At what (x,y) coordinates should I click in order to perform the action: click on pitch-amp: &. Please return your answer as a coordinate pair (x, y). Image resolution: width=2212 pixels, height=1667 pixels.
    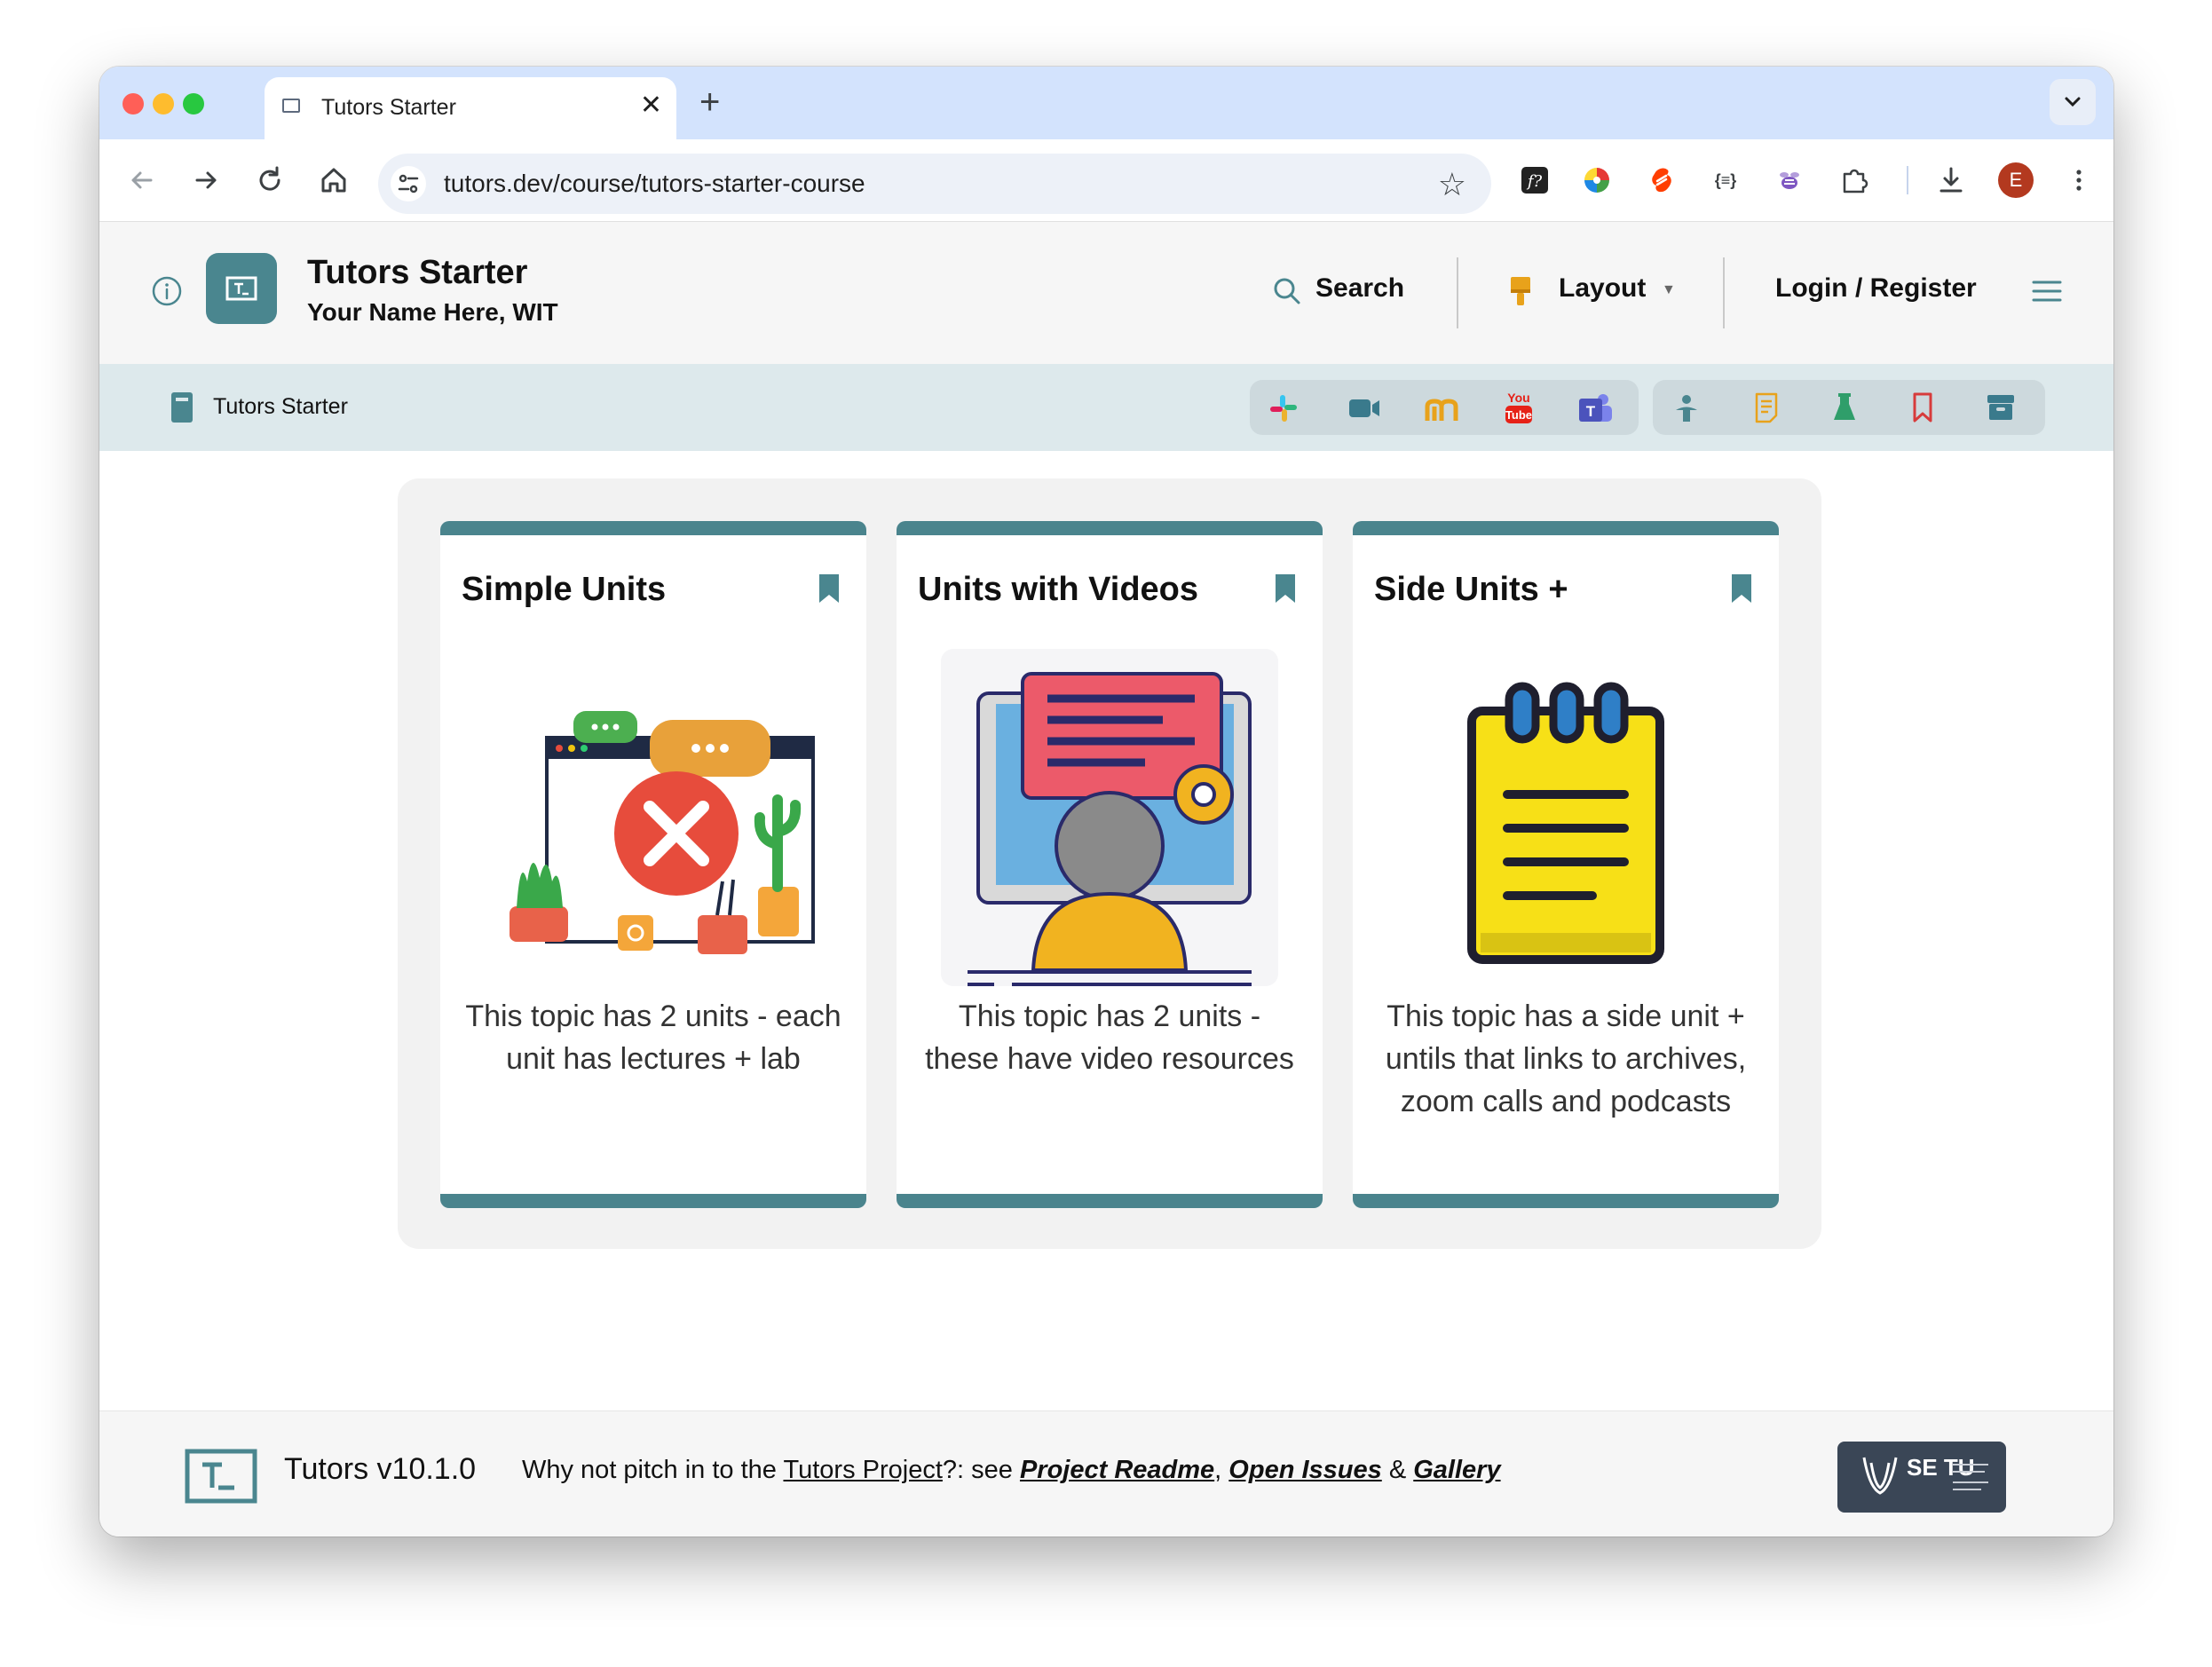
    Looking at the image, I should click on (1397, 1470).